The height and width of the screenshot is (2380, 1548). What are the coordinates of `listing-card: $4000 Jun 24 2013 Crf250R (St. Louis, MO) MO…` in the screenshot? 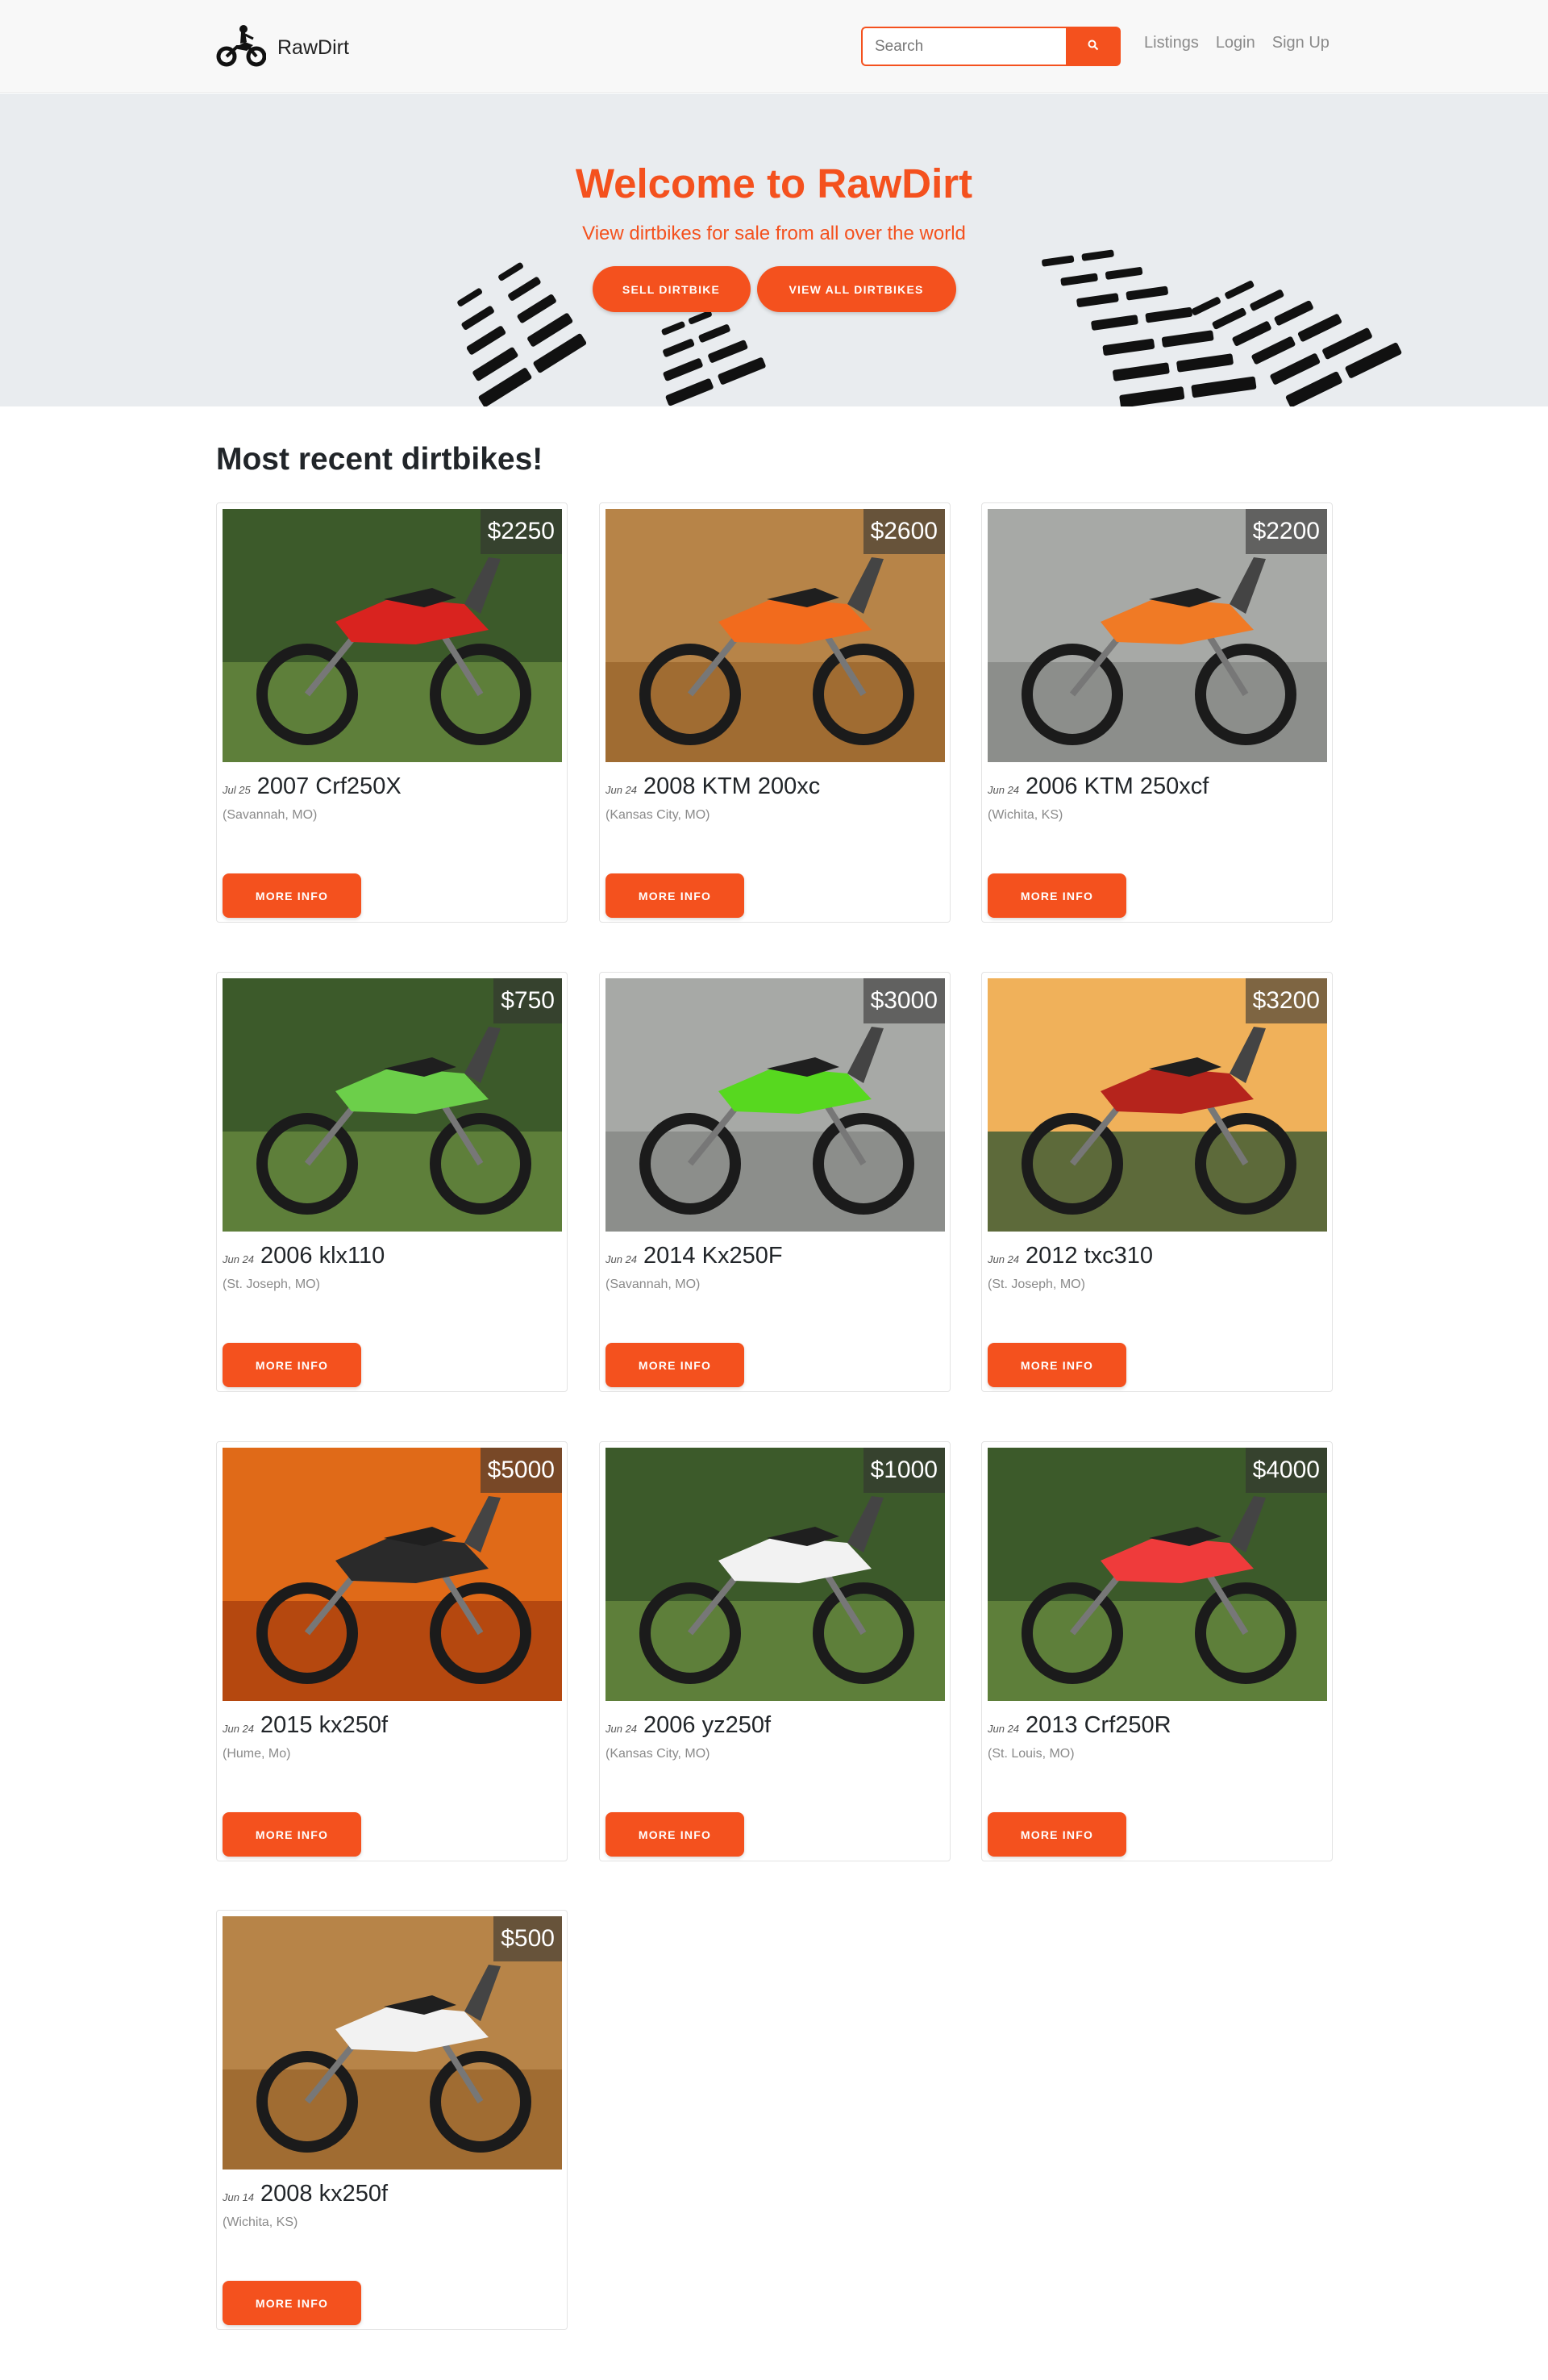 It's located at (1157, 1651).